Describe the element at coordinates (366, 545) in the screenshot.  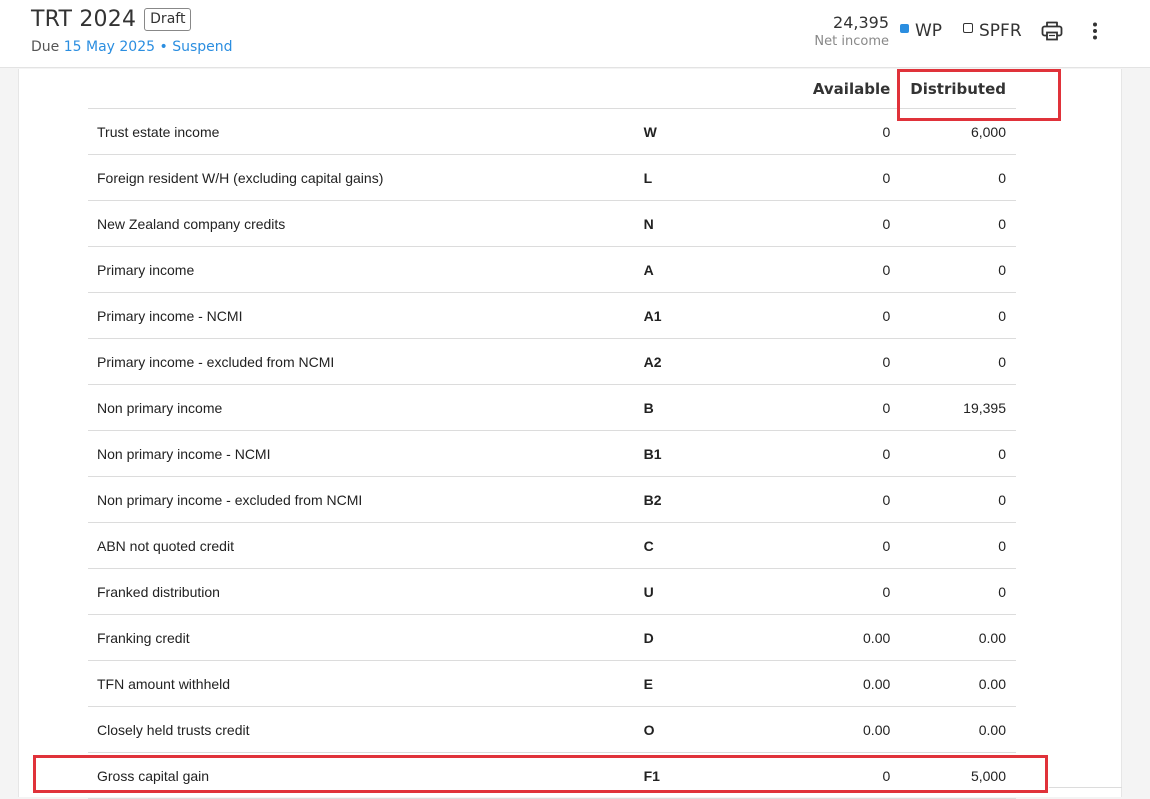
I see `row-label: ABN not quoted credit` at that location.